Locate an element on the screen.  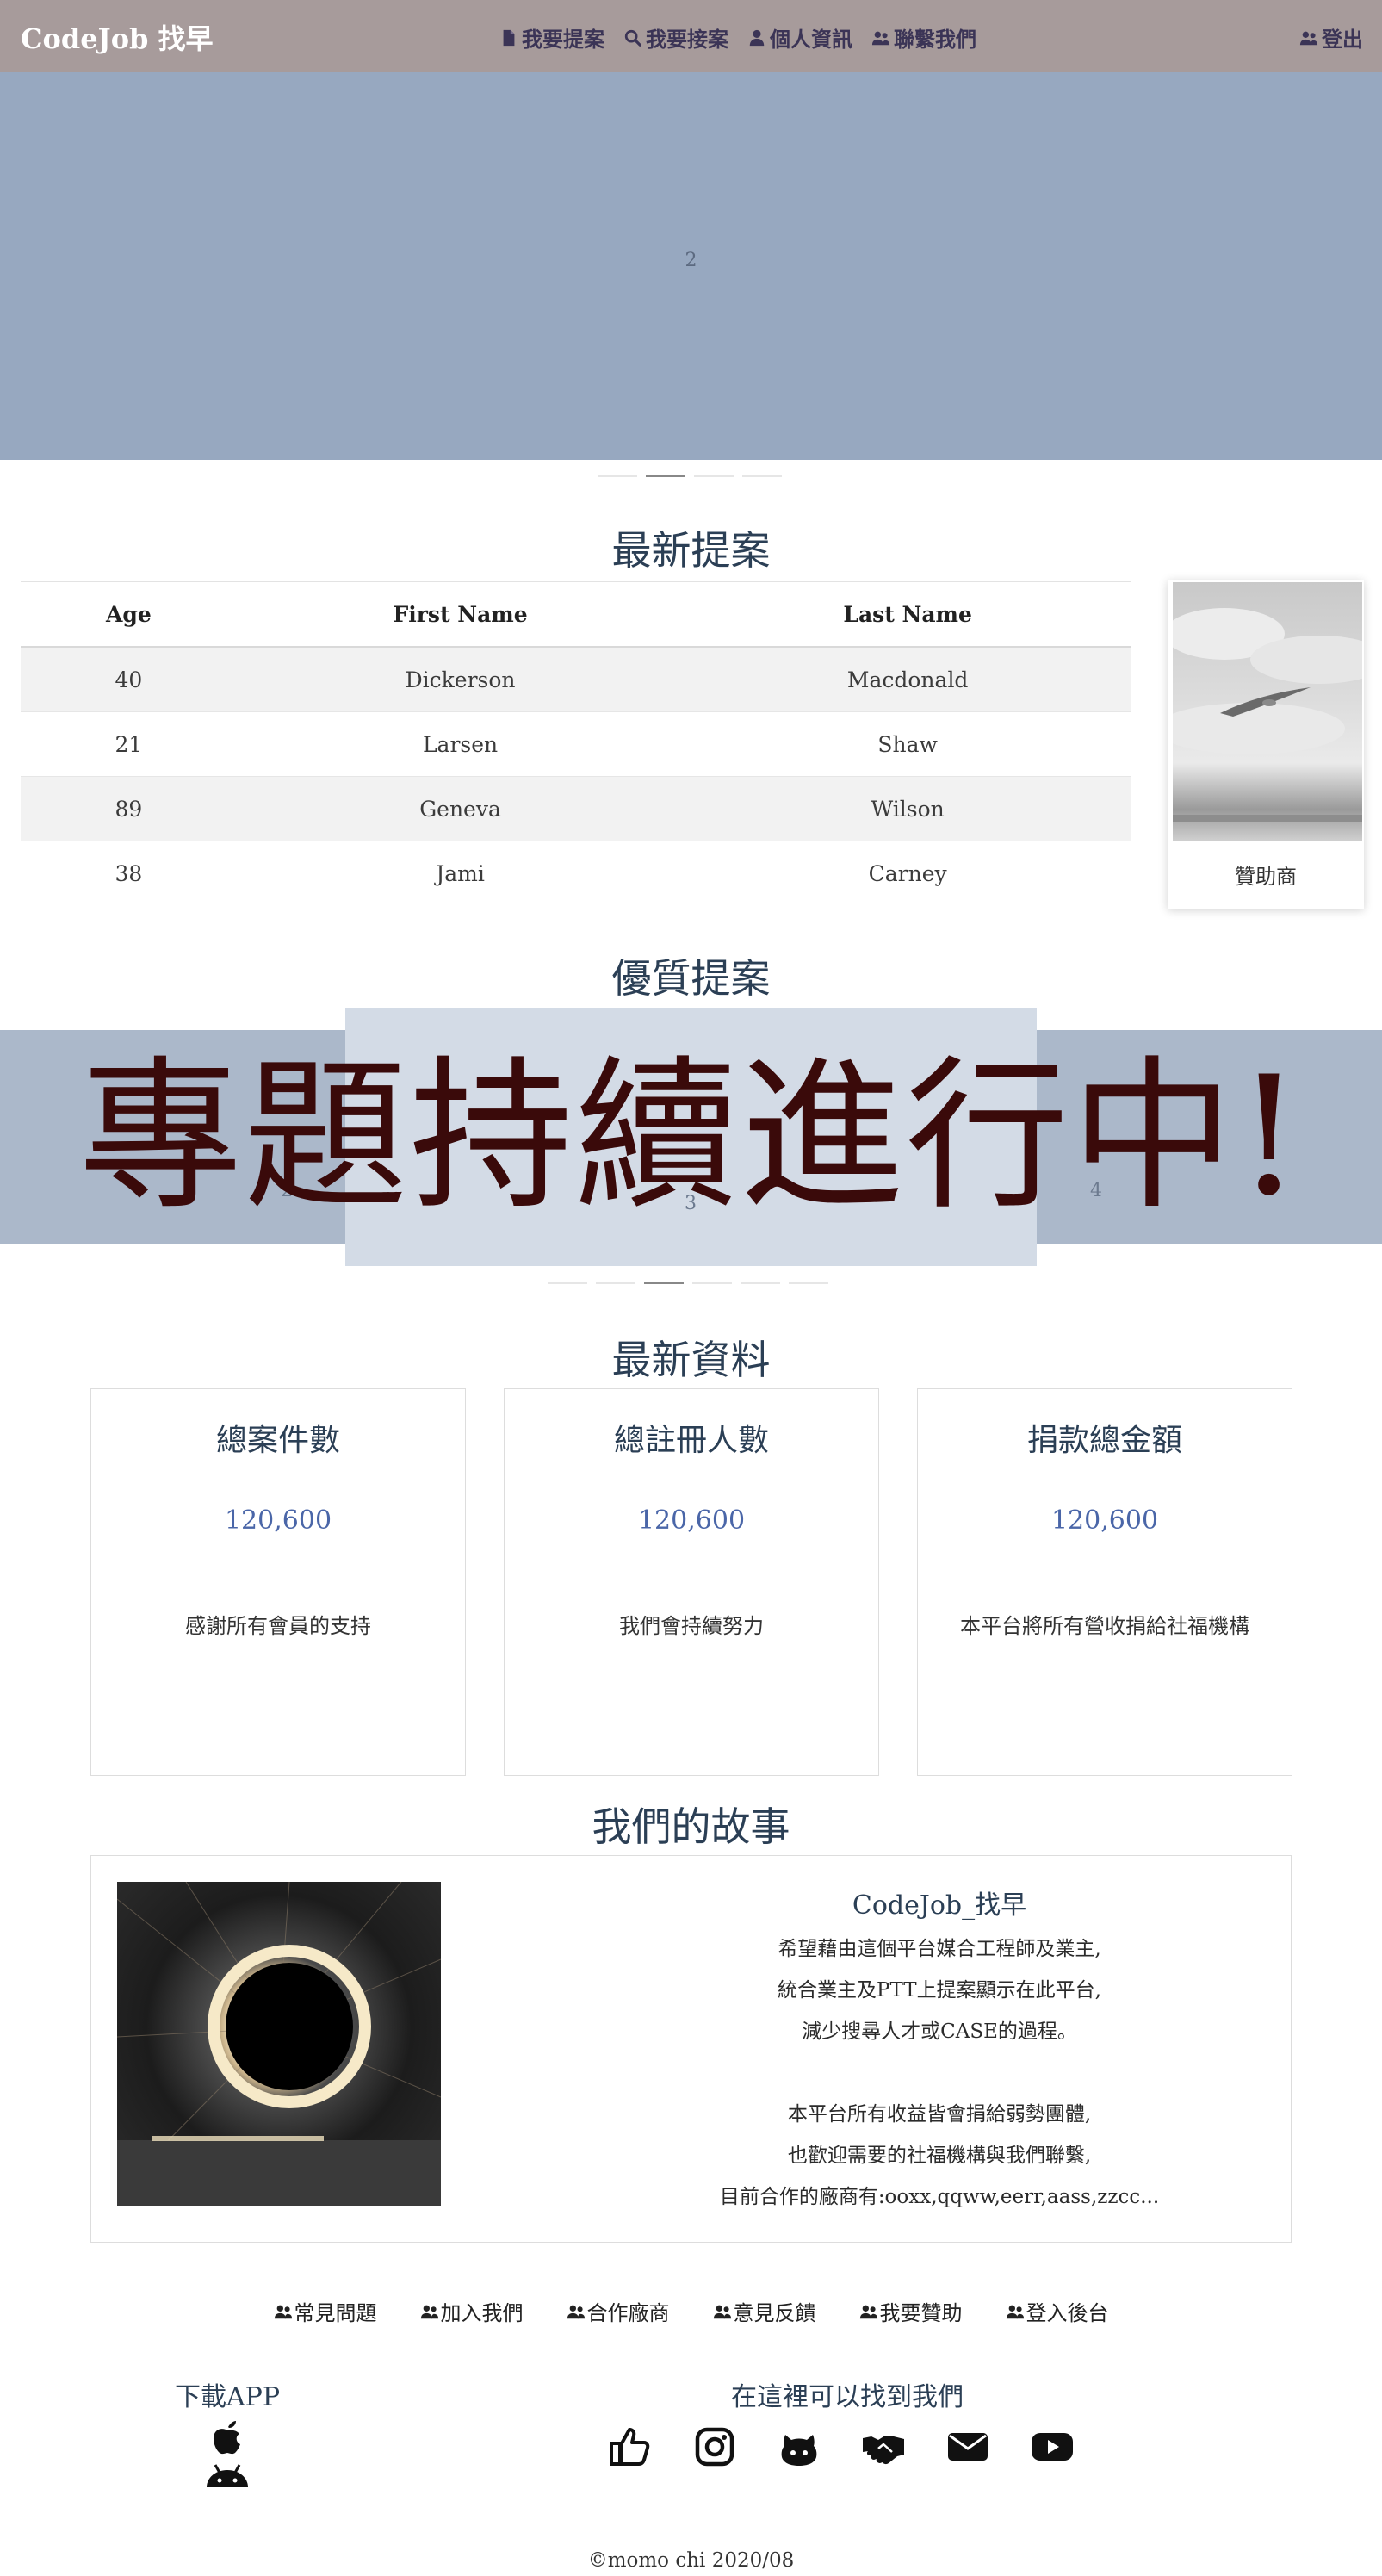
search-icon is located at coordinates (632, 37).